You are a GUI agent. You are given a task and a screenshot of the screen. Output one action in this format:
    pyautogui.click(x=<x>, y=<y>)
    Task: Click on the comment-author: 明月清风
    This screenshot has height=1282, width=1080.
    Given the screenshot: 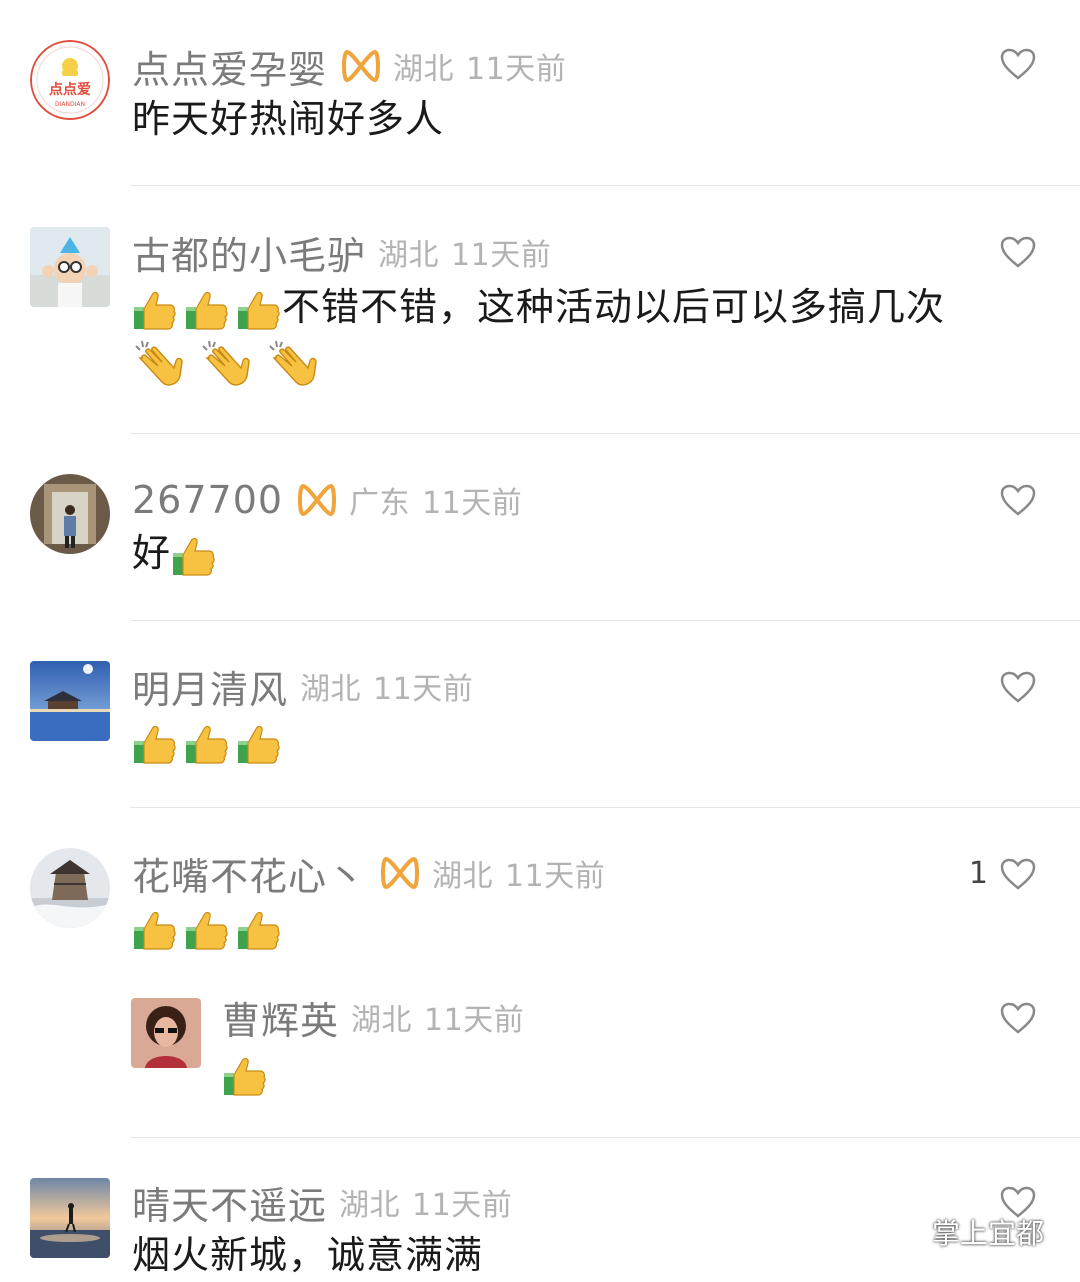 What is the action you would take?
    pyautogui.click(x=210, y=686)
    